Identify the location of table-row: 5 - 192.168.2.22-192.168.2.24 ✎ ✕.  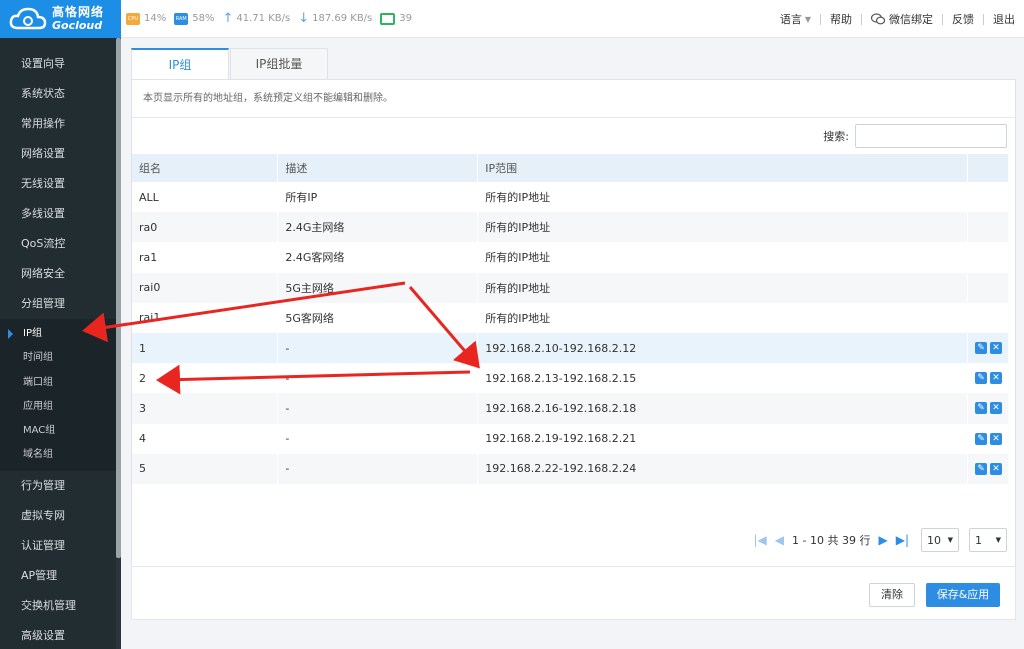
(571, 468).